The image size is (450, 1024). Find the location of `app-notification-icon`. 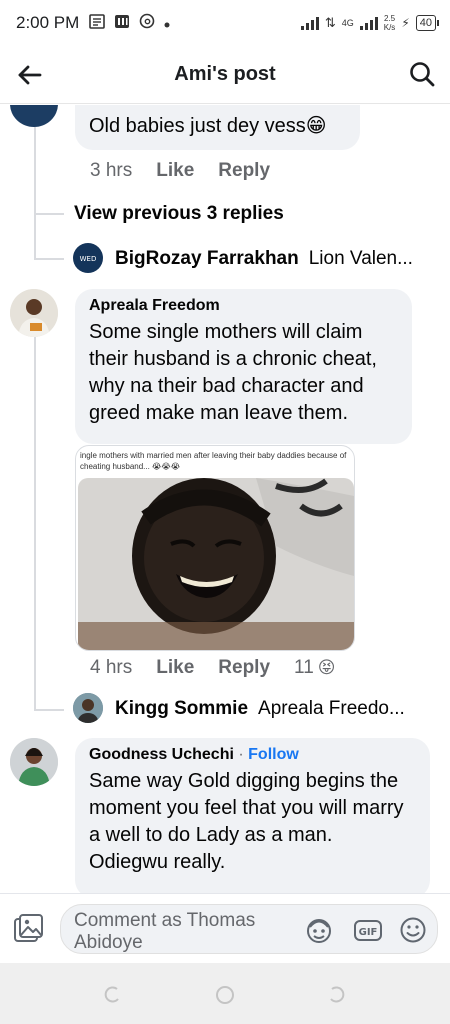

app-notification-icon is located at coordinates (122, 23).